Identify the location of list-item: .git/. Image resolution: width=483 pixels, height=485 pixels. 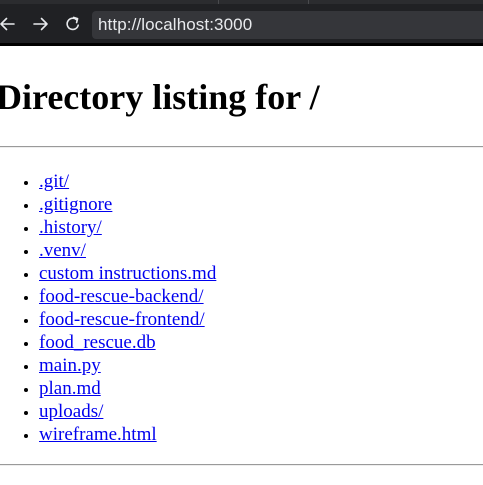
(127, 181).